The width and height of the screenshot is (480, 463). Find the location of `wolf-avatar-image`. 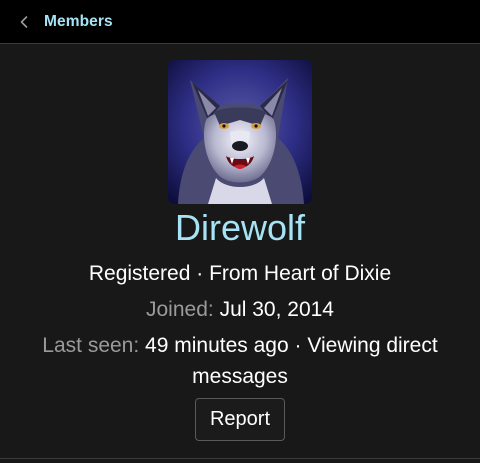

wolf-avatar-image is located at coordinates (240, 132).